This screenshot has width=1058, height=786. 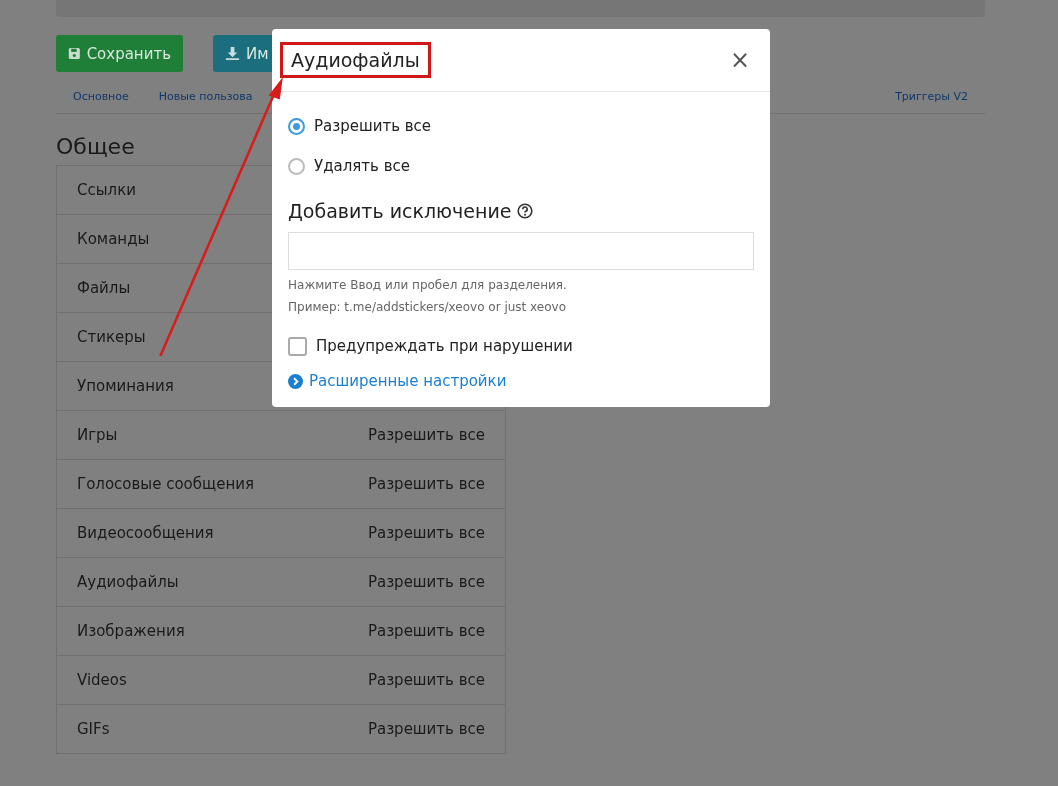 What do you see at coordinates (165, 484) in the screenshot?
I see `row-label: Голосовые сообщения` at bounding box center [165, 484].